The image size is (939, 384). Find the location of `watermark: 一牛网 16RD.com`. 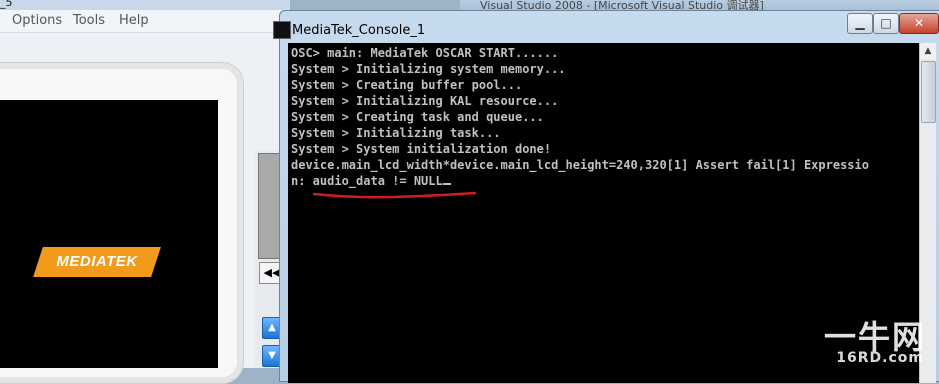

watermark: 一牛网 16RD.com is located at coordinates (857, 340).